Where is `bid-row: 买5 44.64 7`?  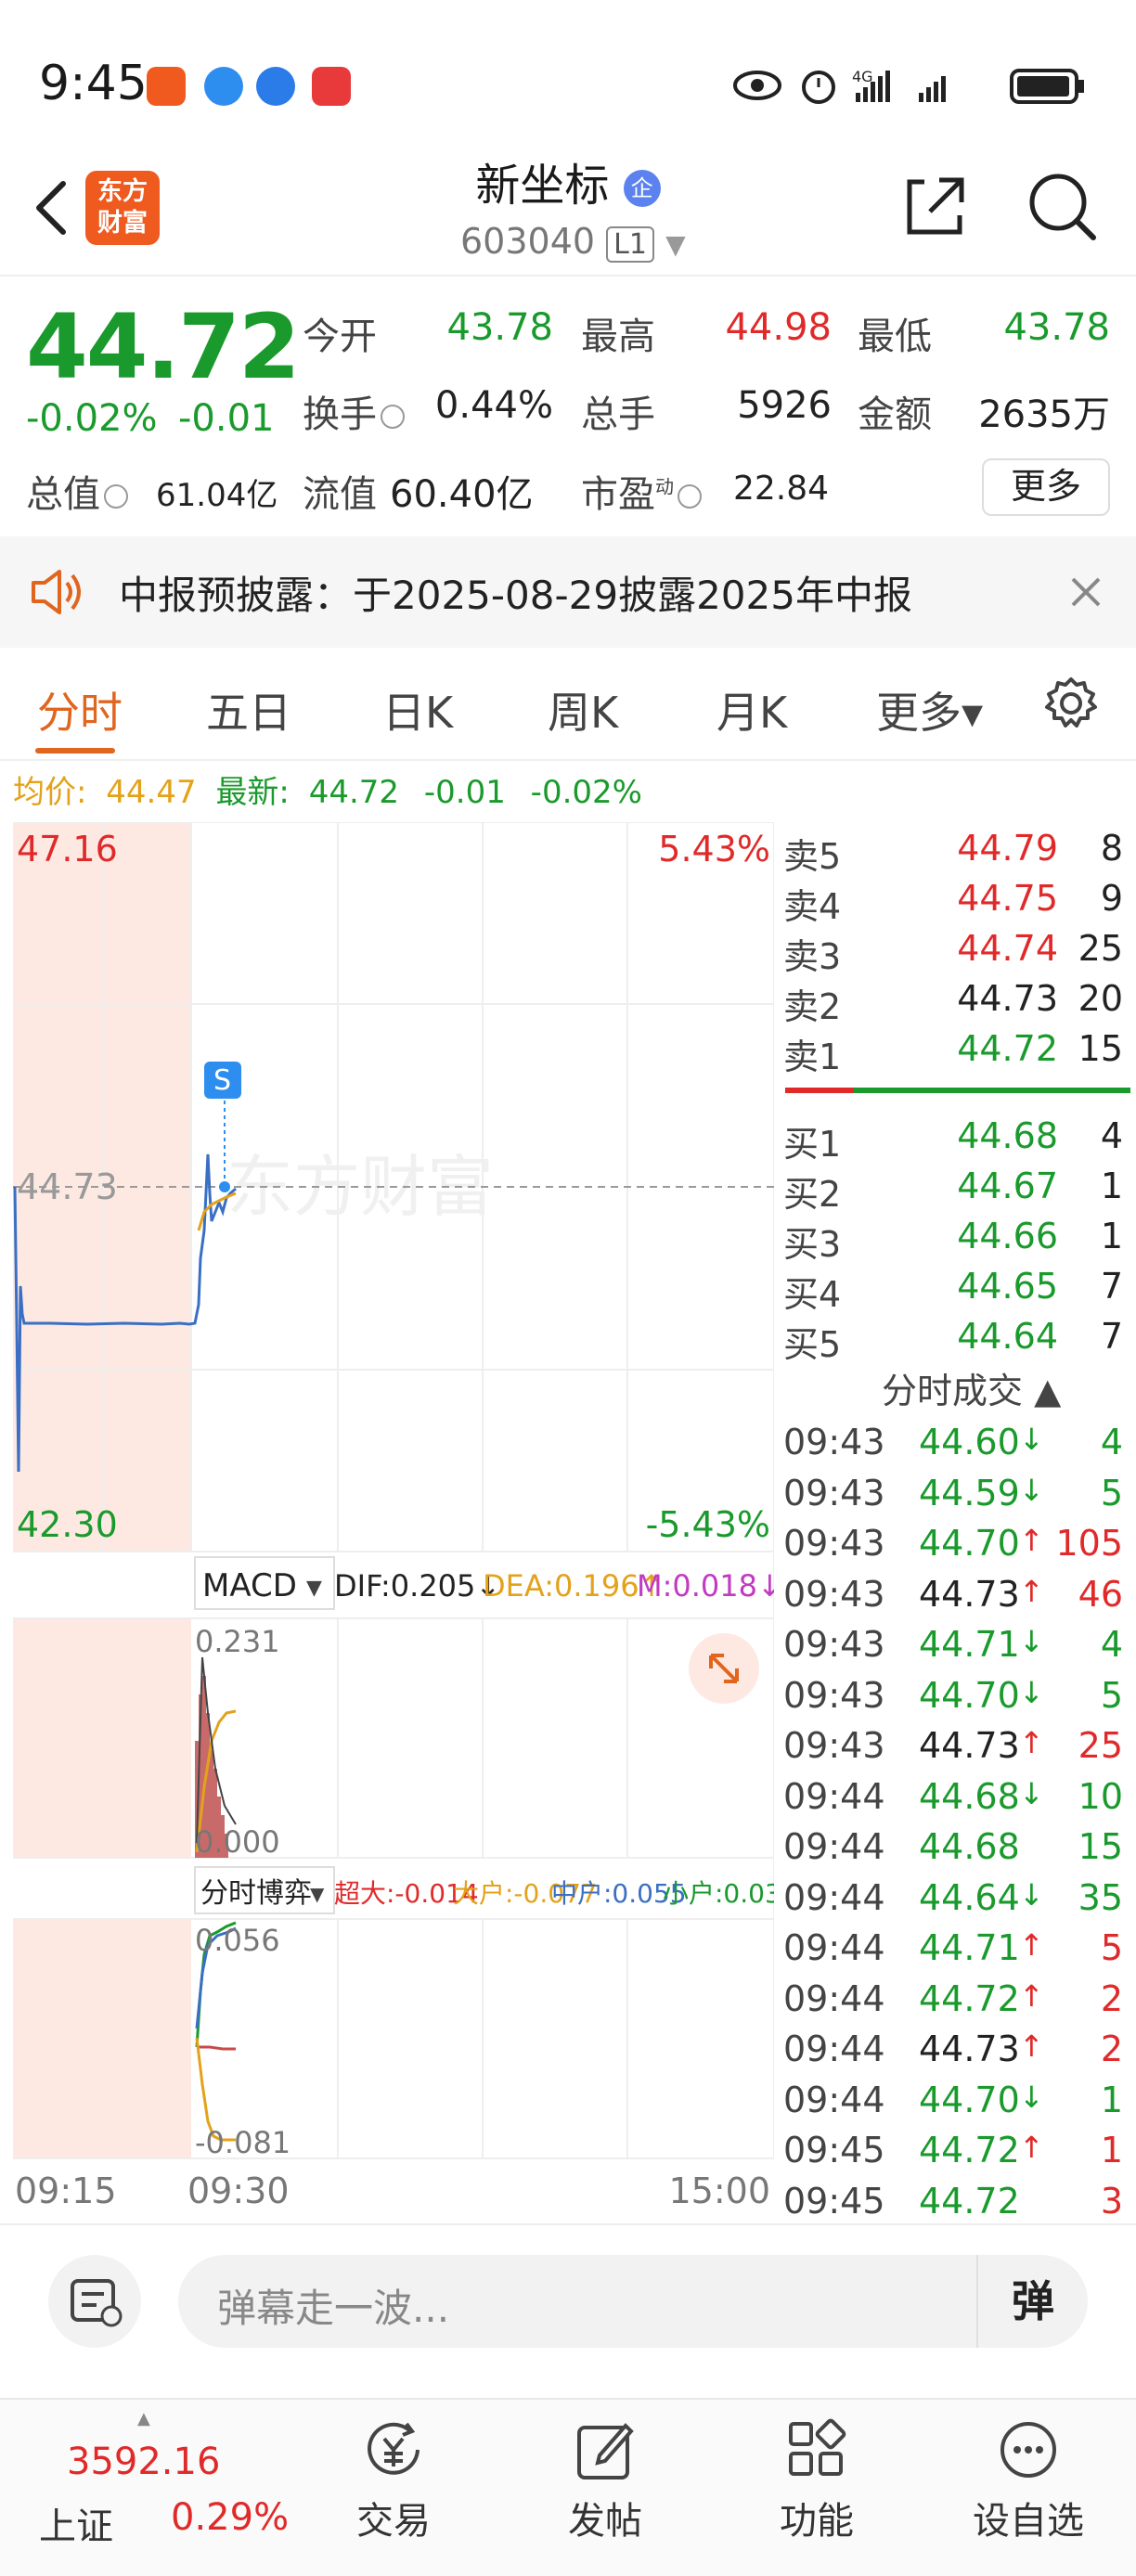 bid-row: 买5 44.64 7 is located at coordinates (956, 1337).